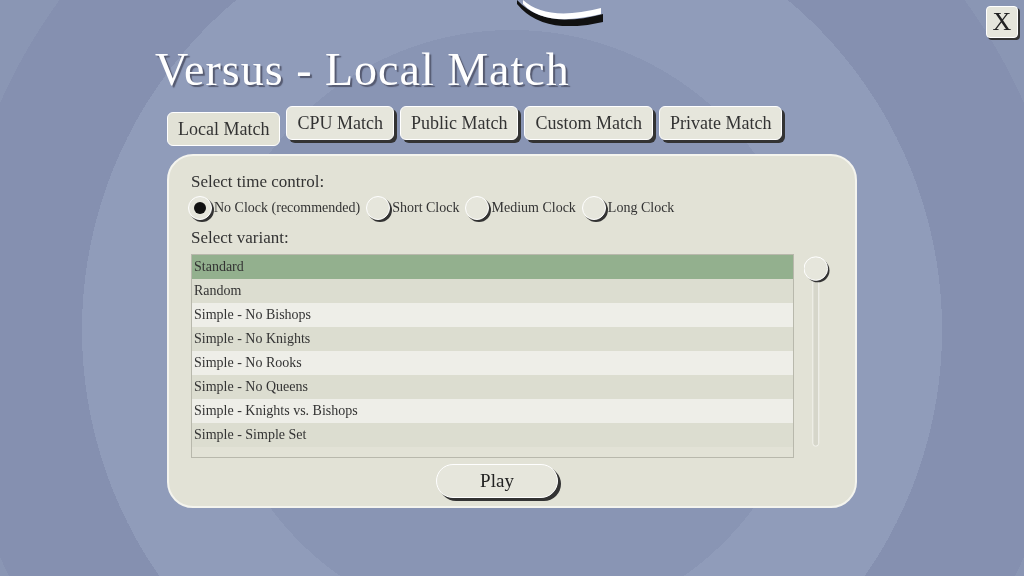 This screenshot has height=576, width=1024. What do you see at coordinates (497, 481) in the screenshot?
I see `play-button: Play` at bounding box center [497, 481].